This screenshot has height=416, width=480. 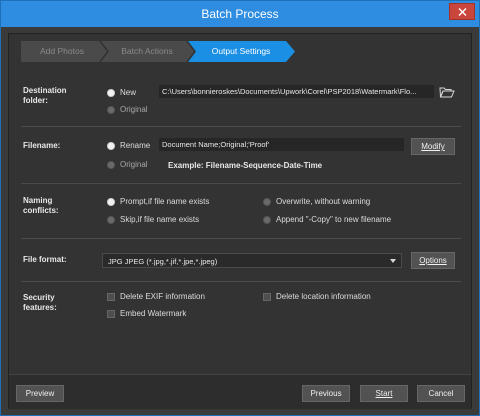 What do you see at coordinates (39, 297) in the screenshot?
I see `security-label-line1: Security` at bounding box center [39, 297].